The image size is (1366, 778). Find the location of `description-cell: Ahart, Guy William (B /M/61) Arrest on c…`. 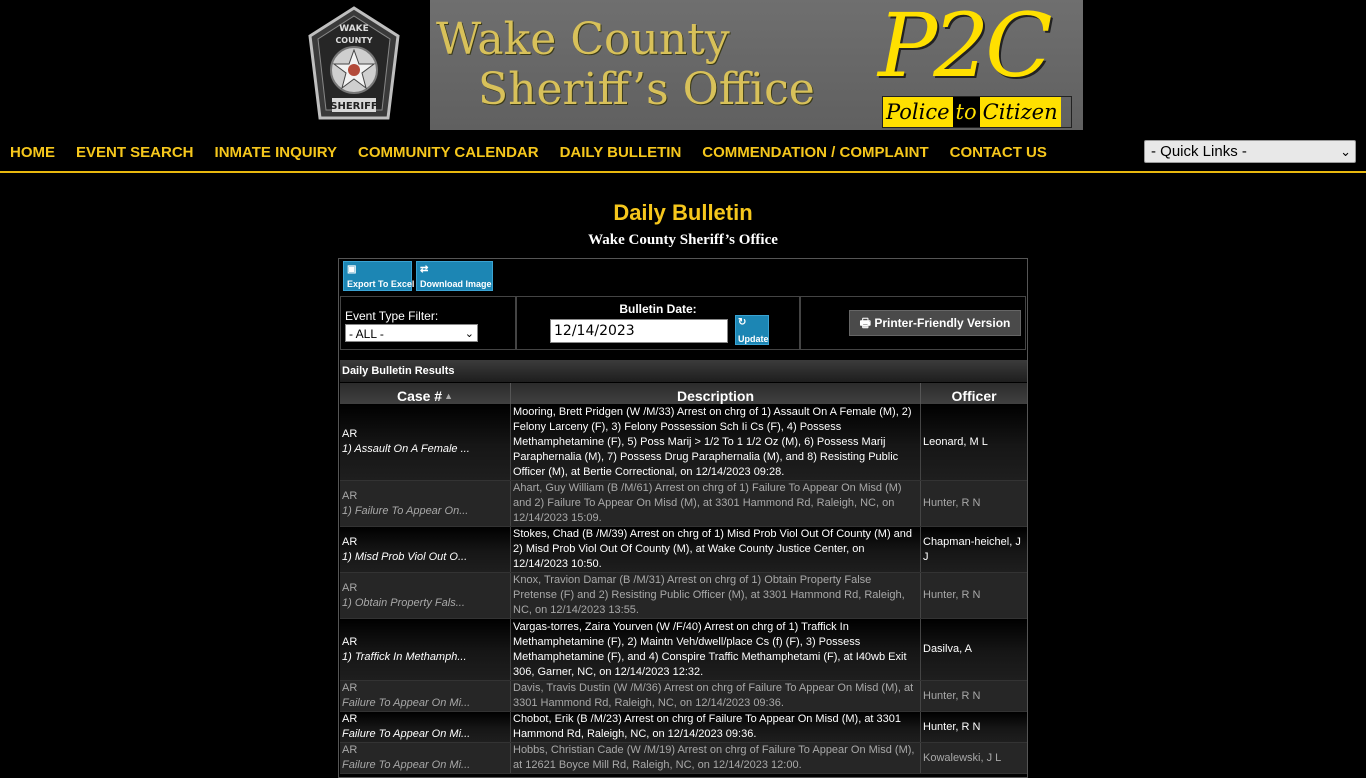

description-cell: Ahart, Guy William (B /M/61) Arrest on c… is located at coordinates (716, 503).